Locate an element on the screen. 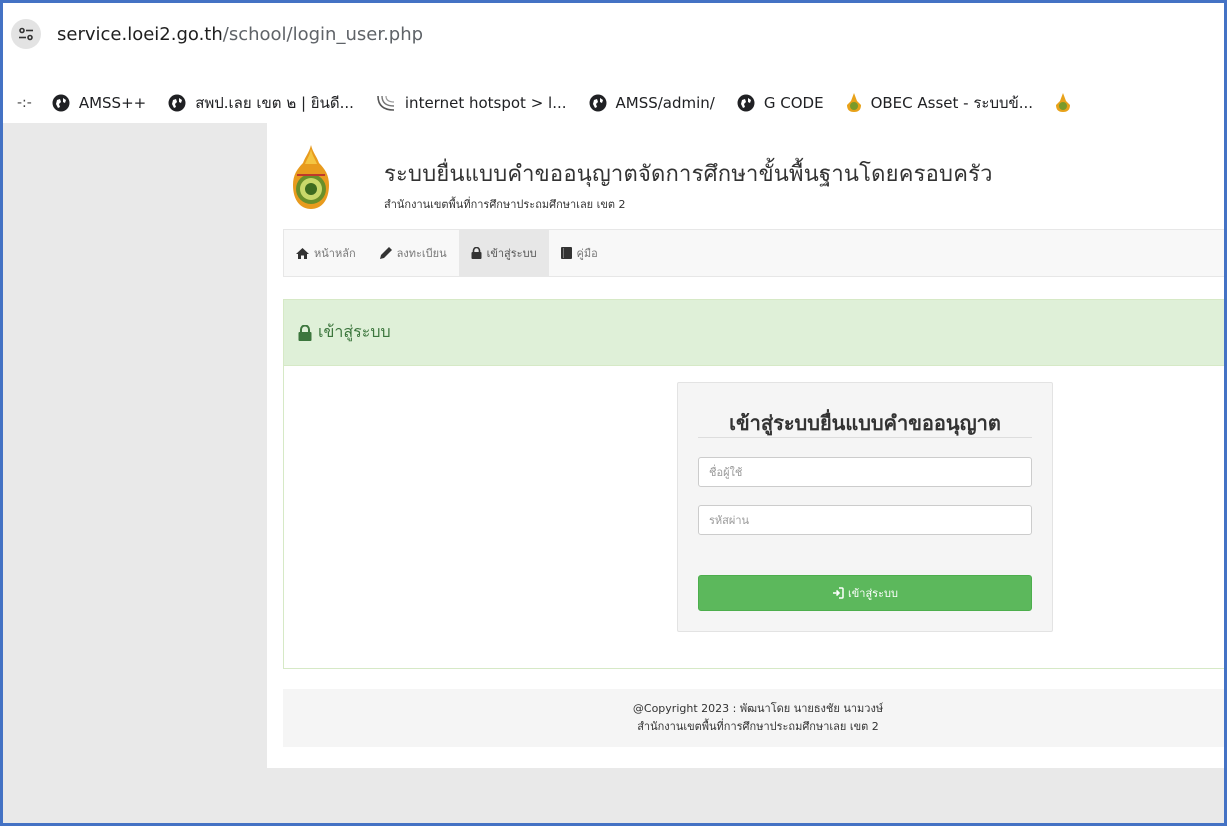 This screenshot has height=826, width=1227. url-host: service.loei2.go.th is located at coordinates (140, 34).